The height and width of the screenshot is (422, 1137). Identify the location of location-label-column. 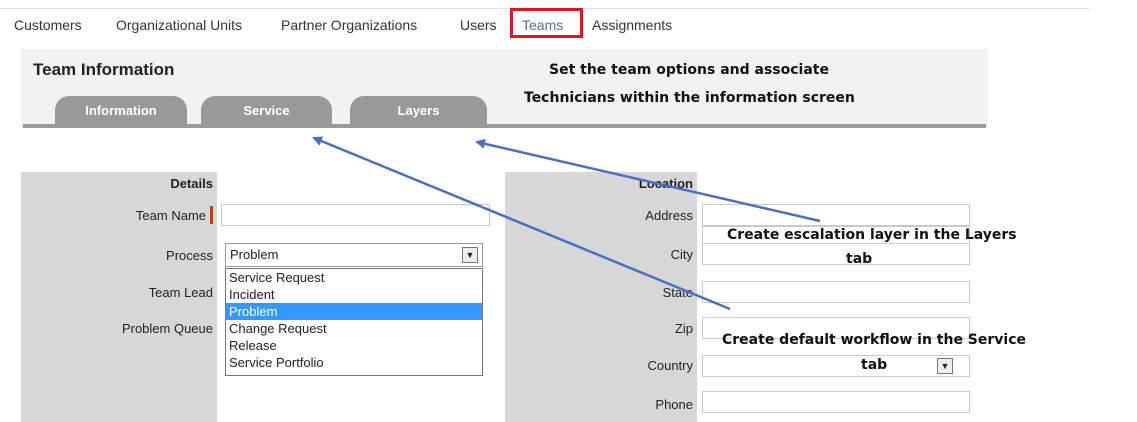
(601, 308).